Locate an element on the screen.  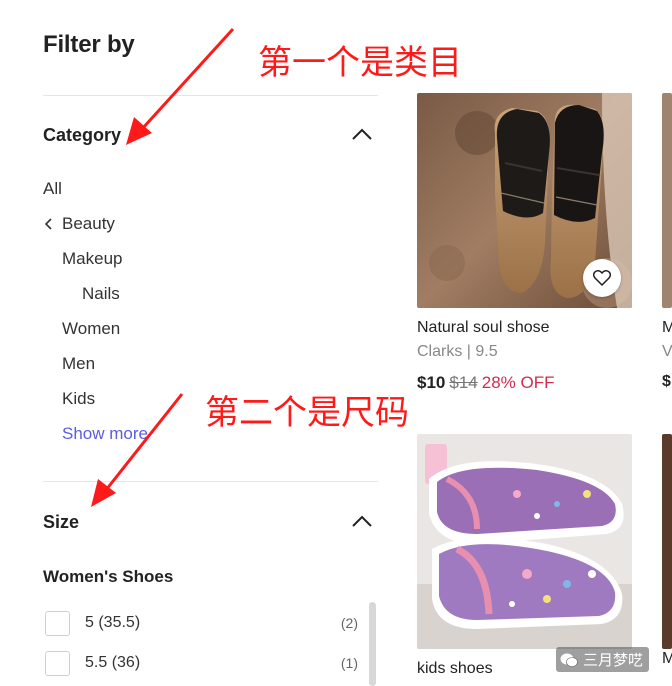
size-option-label: 5.5 (36) is located at coordinates (113, 662).